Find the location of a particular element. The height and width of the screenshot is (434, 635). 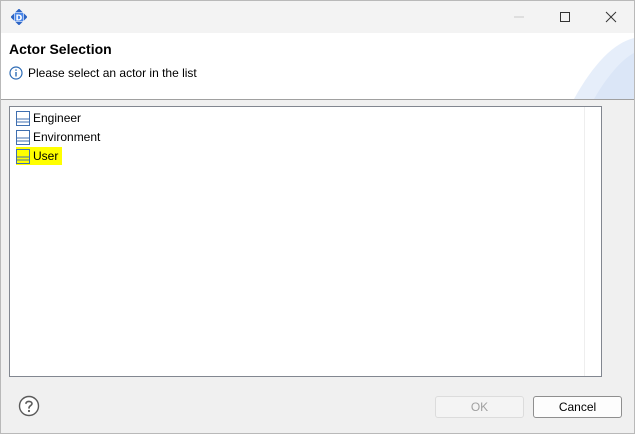

maximize-icon is located at coordinates (565, 17).